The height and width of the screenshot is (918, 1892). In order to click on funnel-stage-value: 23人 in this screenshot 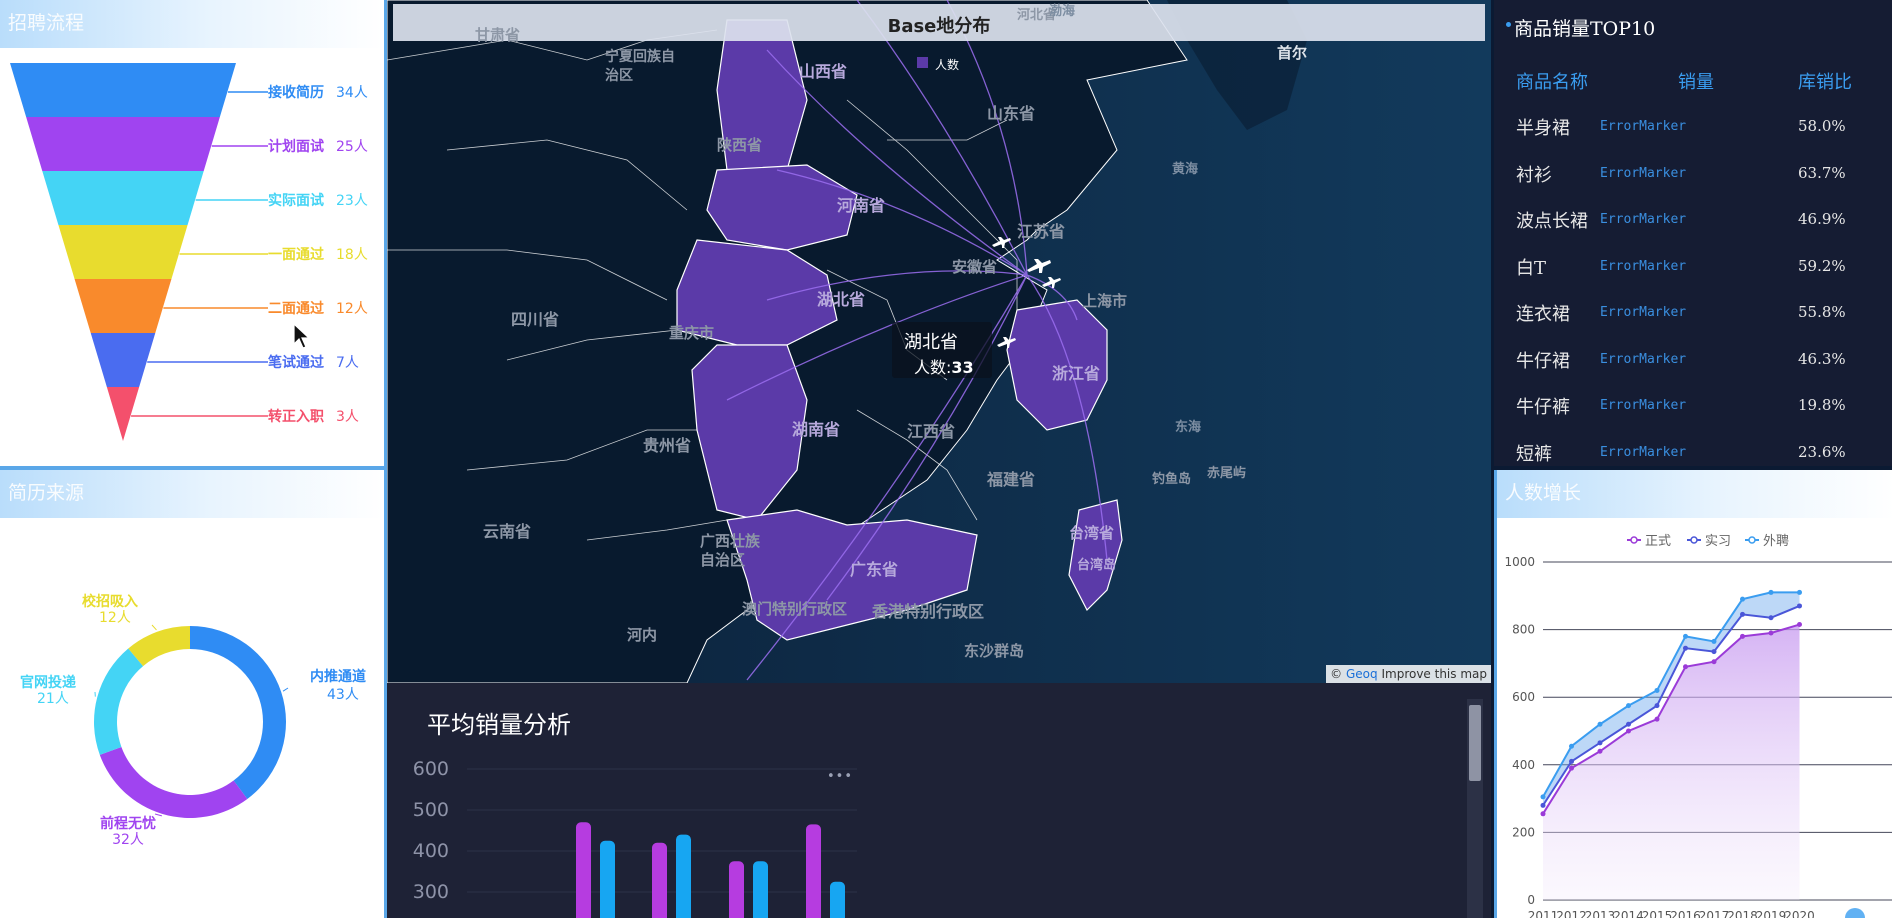, I will do `click(352, 201)`.